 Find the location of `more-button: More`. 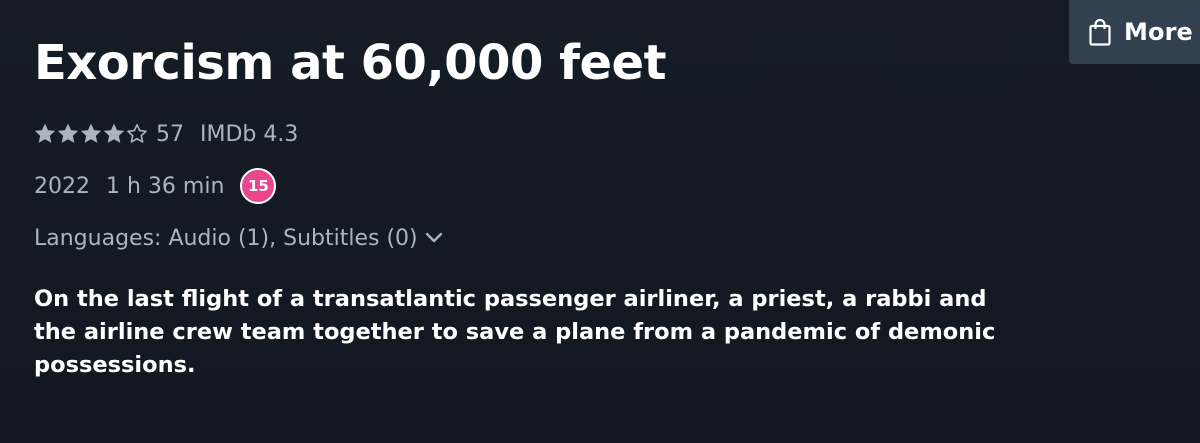

more-button: More is located at coordinates (1134, 32).